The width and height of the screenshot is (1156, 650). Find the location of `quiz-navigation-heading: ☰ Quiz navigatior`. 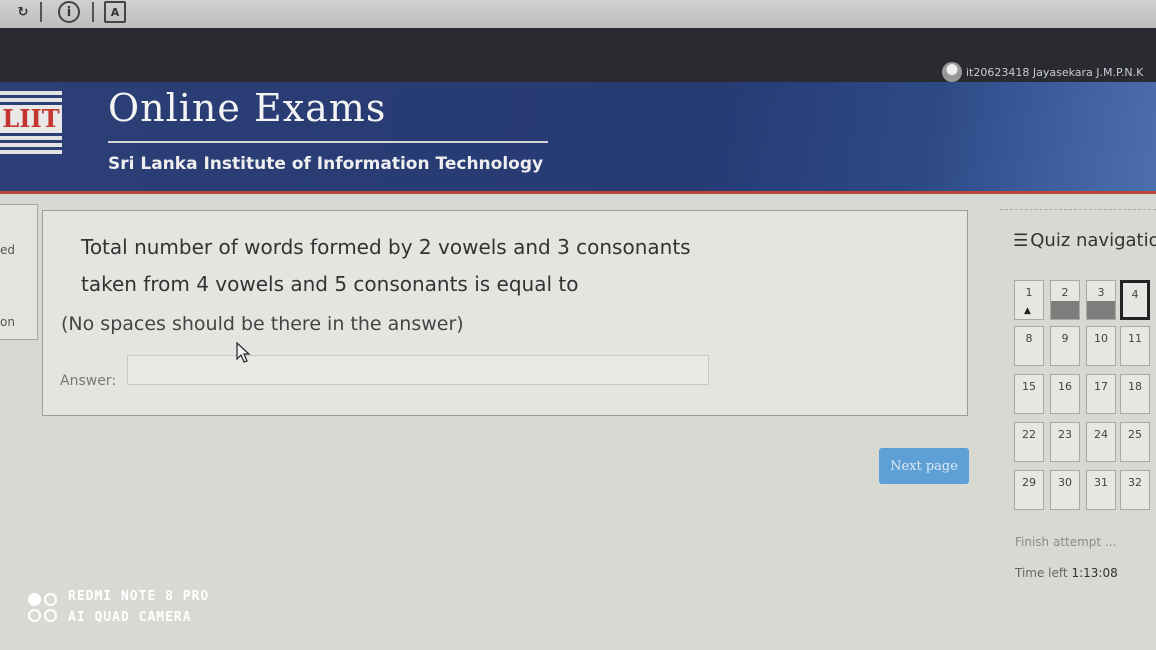

quiz-navigation-heading: ☰ Quiz navigatior is located at coordinates (1084, 240).